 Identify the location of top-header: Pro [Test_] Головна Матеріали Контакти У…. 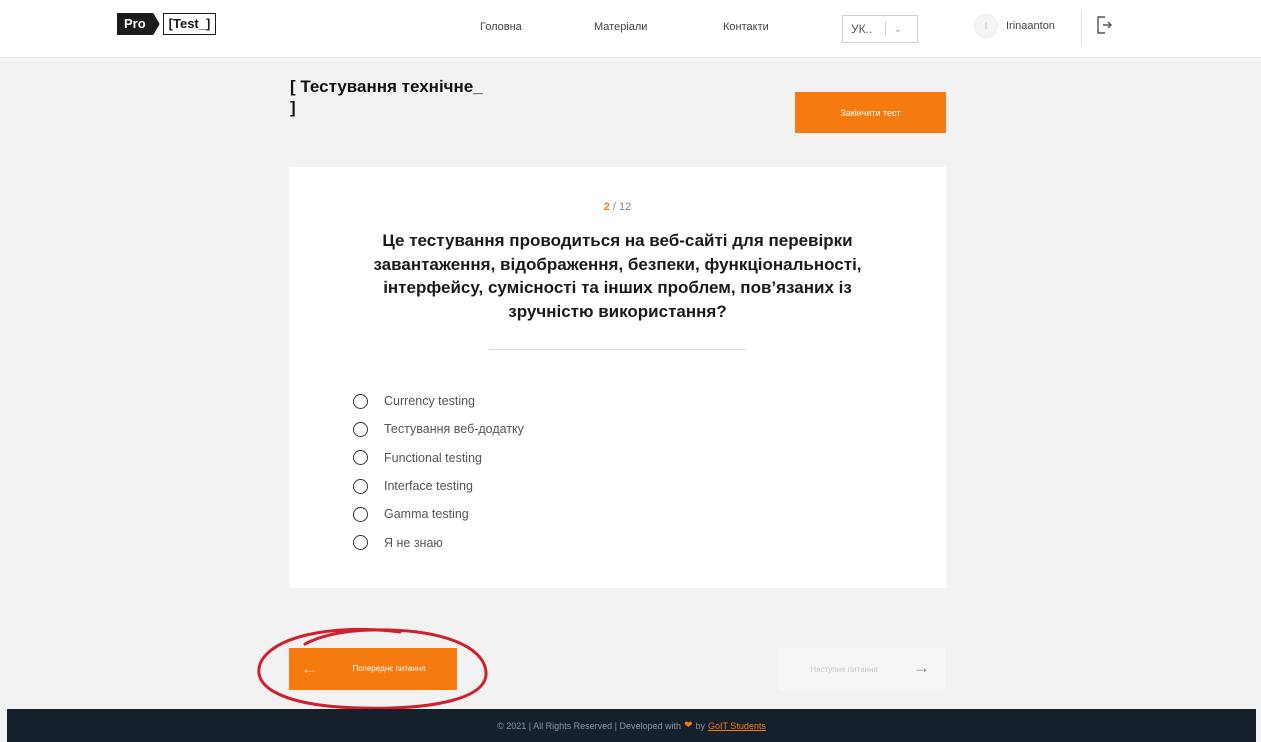
(630, 29).